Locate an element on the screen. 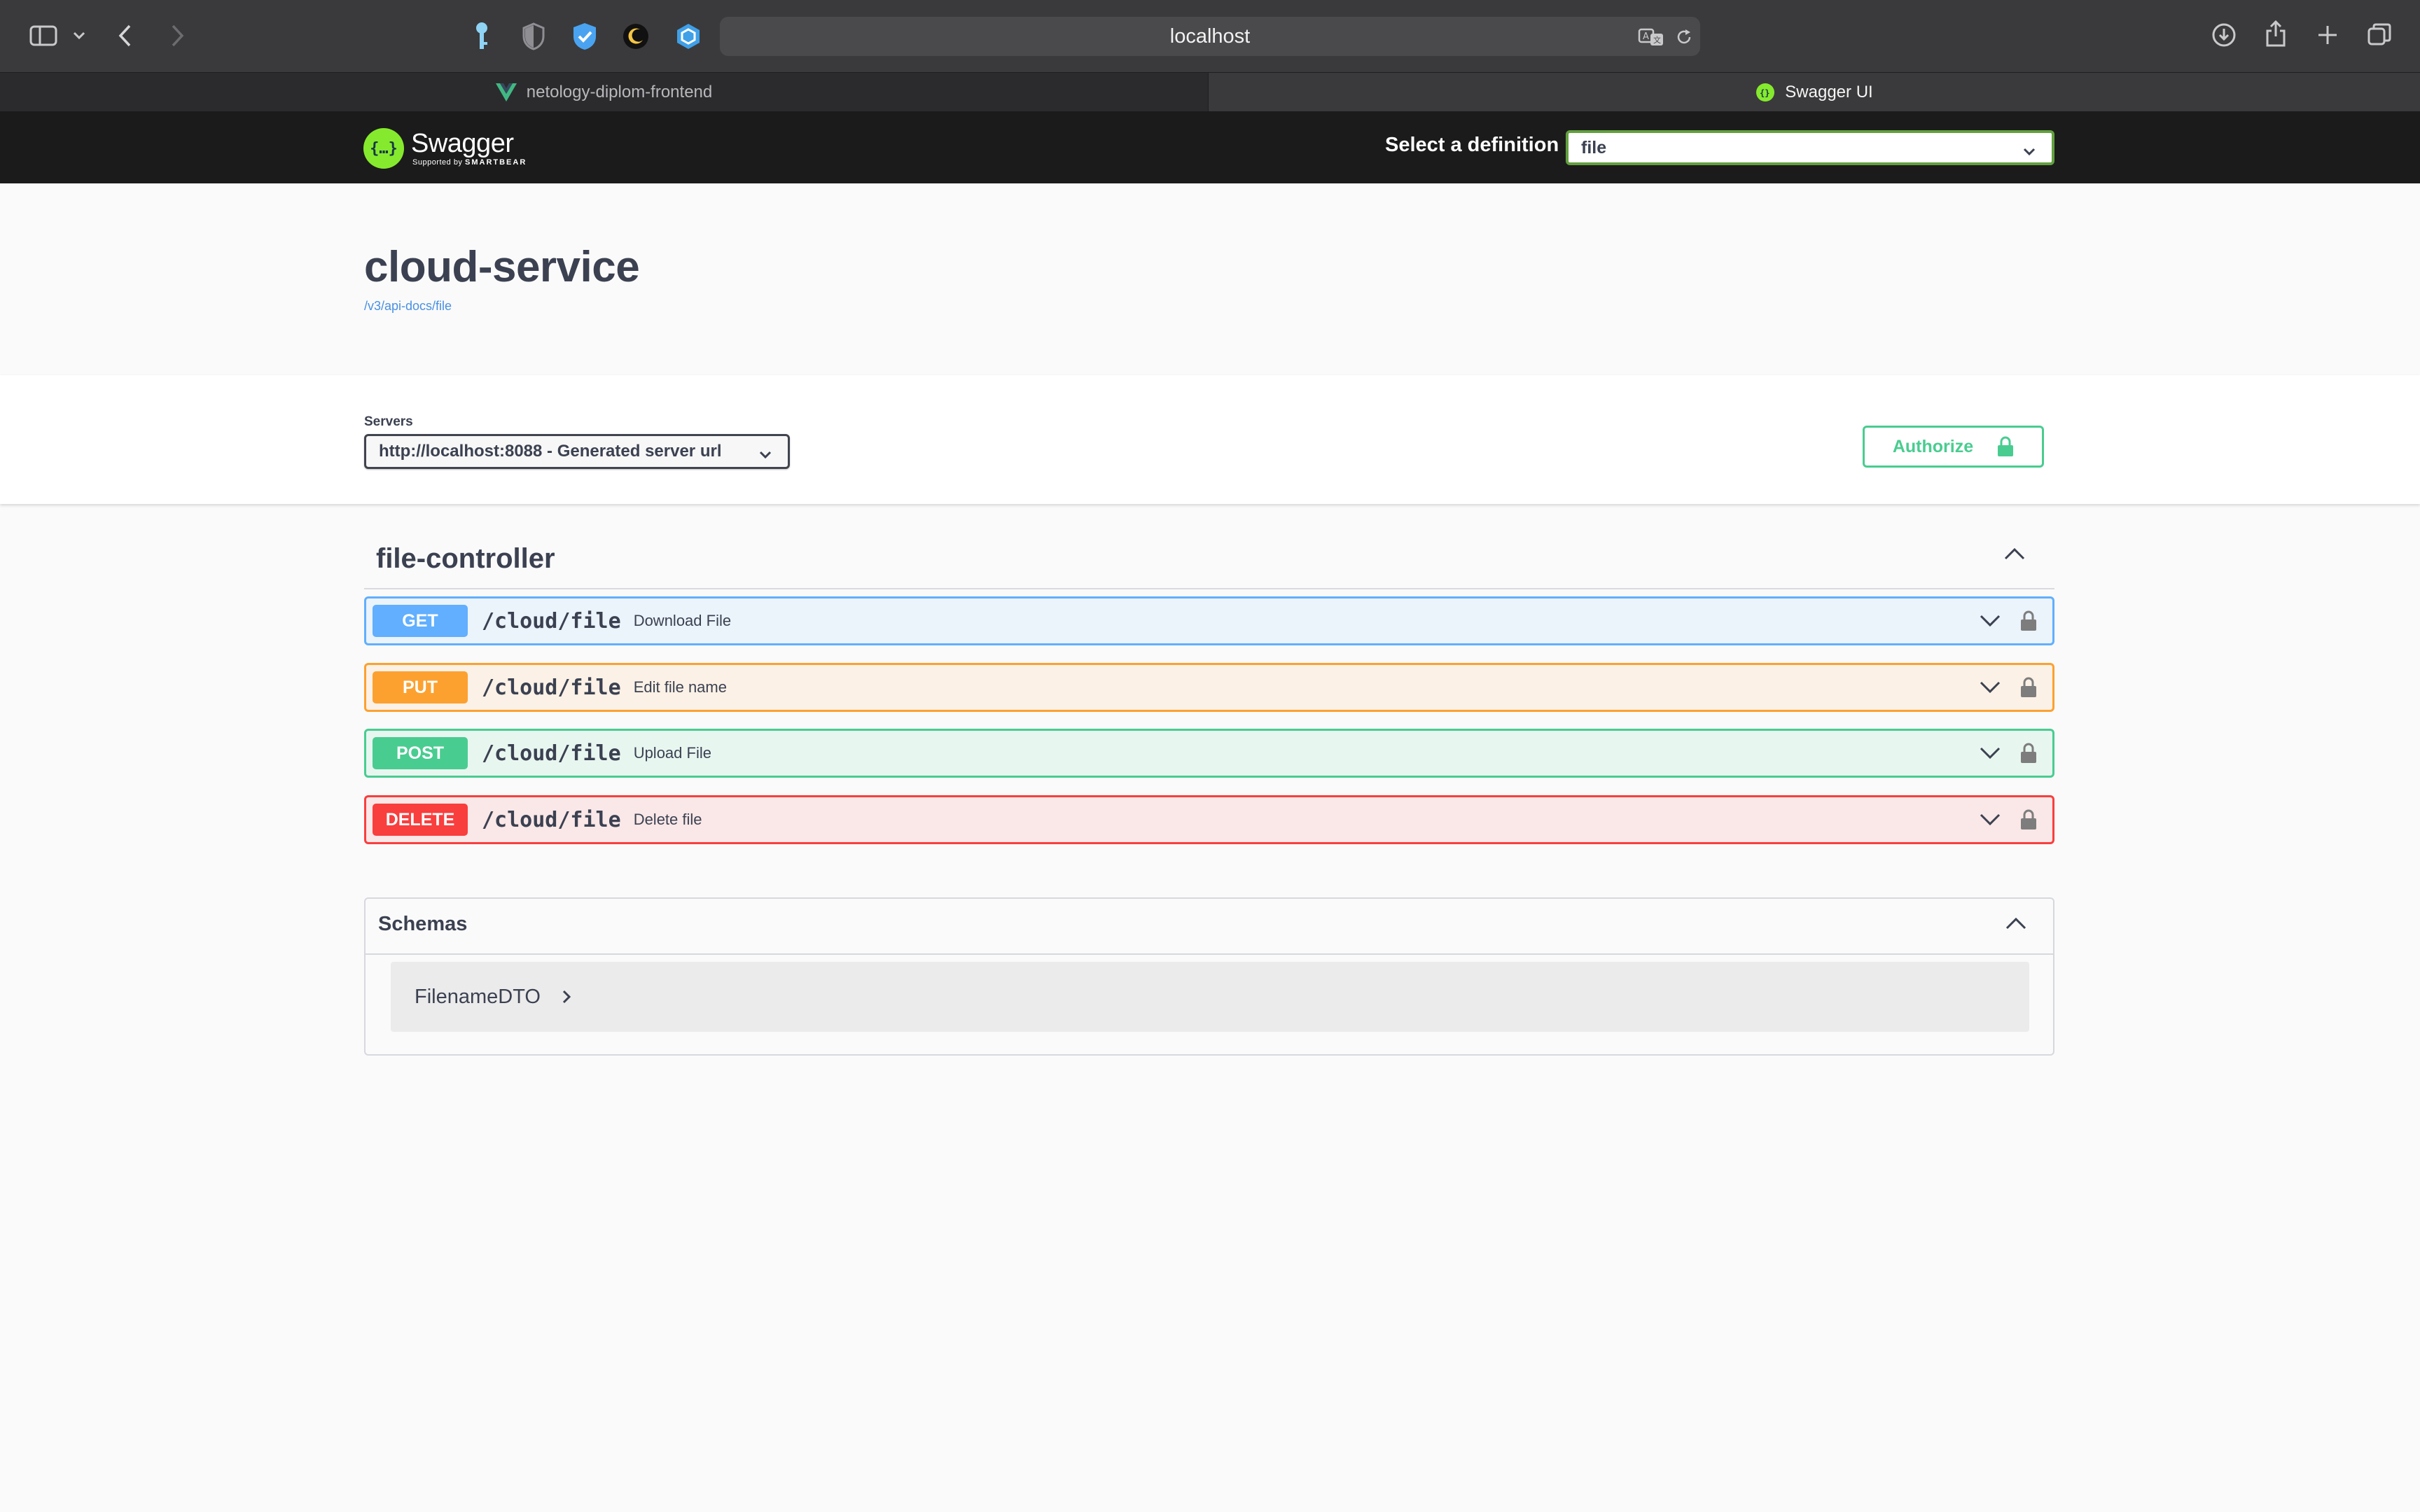 The width and height of the screenshot is (2420, 1512). tab-overview-icon is located at coordinates (2379, 35).